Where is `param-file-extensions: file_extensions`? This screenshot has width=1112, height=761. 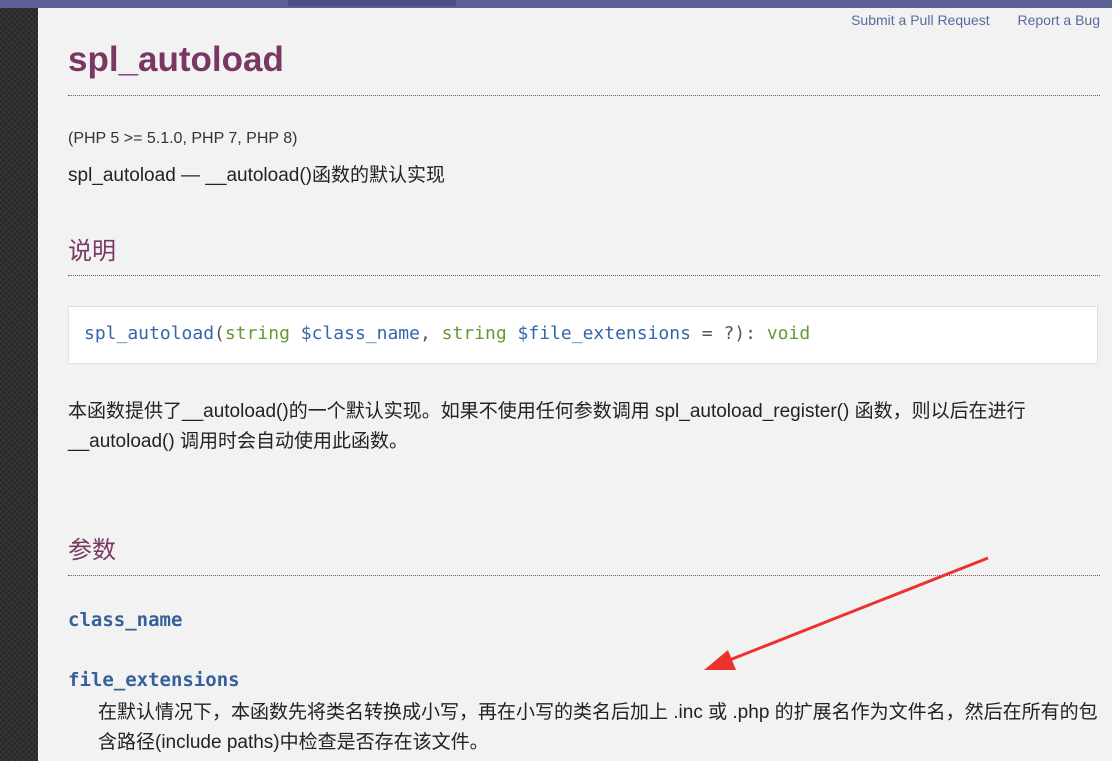
param-file-extensions: file_extensions is located at coordinates (154, 680).